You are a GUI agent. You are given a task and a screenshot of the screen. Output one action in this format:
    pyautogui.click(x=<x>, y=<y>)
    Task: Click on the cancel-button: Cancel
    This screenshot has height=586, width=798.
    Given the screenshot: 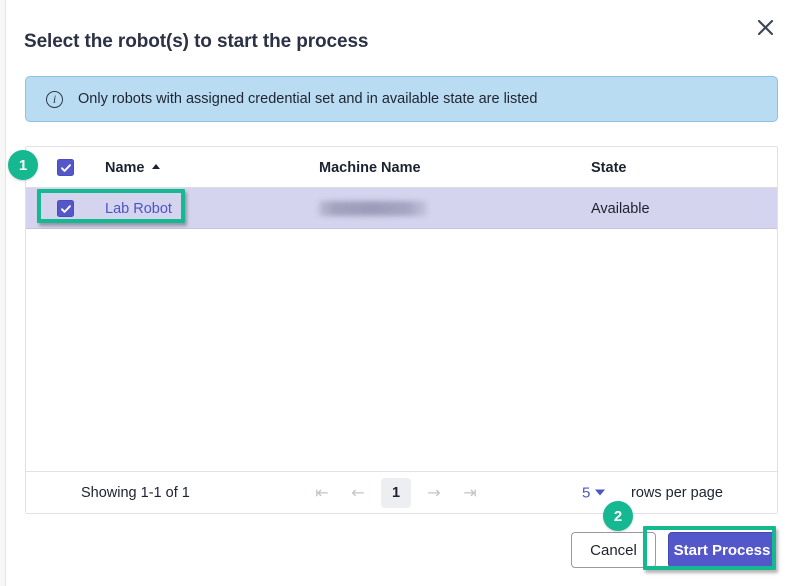 What is the action you would take?
    pyautogui.click(x=613, y=550)
    